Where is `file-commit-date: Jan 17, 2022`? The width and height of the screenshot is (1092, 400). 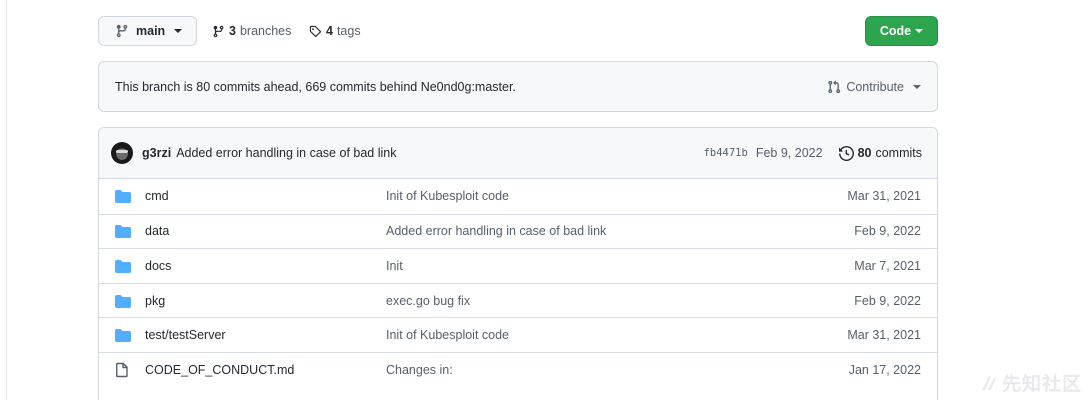 file-commit-date: Jan 17, 2022 is located at coordinates (884, 369).